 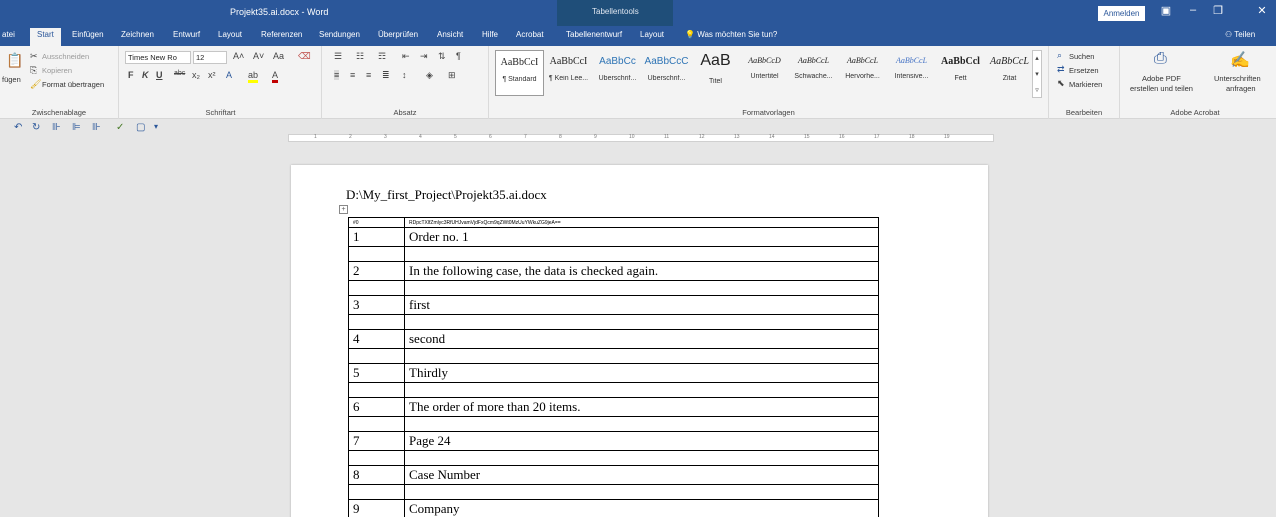 What do you see at coordinates (158, 57) in the screenshot?
I see `font-name-box: Times New Ro` at bounding box center [158, 57].